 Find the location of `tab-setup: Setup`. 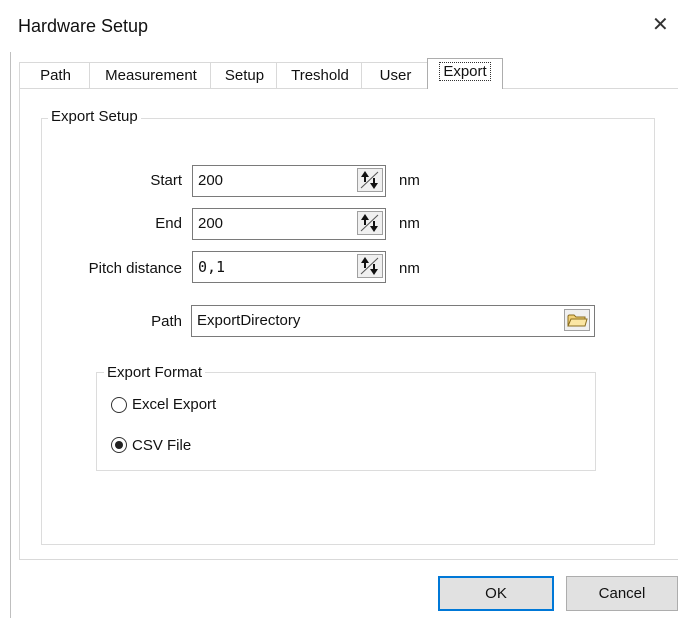

tab-setup: Setup is located at coordinates (244, 75).